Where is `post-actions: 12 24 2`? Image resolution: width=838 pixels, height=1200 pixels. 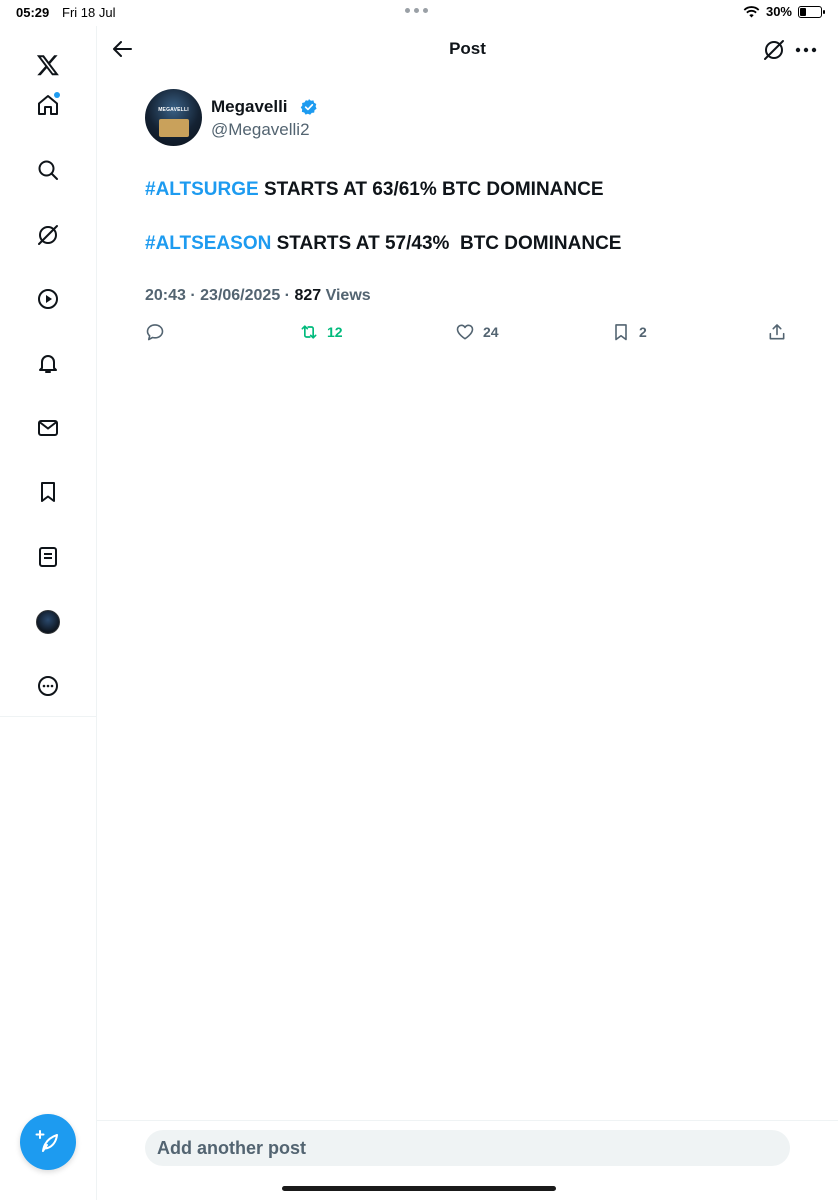 post-actions: 12 24 2 is located at coordinates (467, 336).